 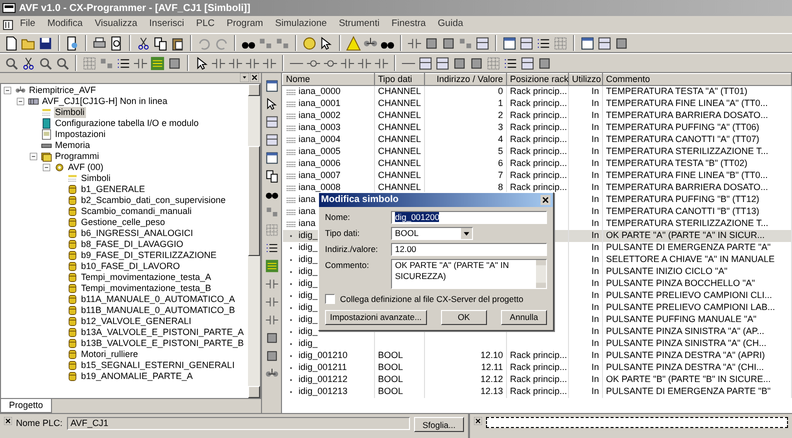 I want to click on tree-item: b12_VALVOLE_GENERALI, so click(x=136, y=321).